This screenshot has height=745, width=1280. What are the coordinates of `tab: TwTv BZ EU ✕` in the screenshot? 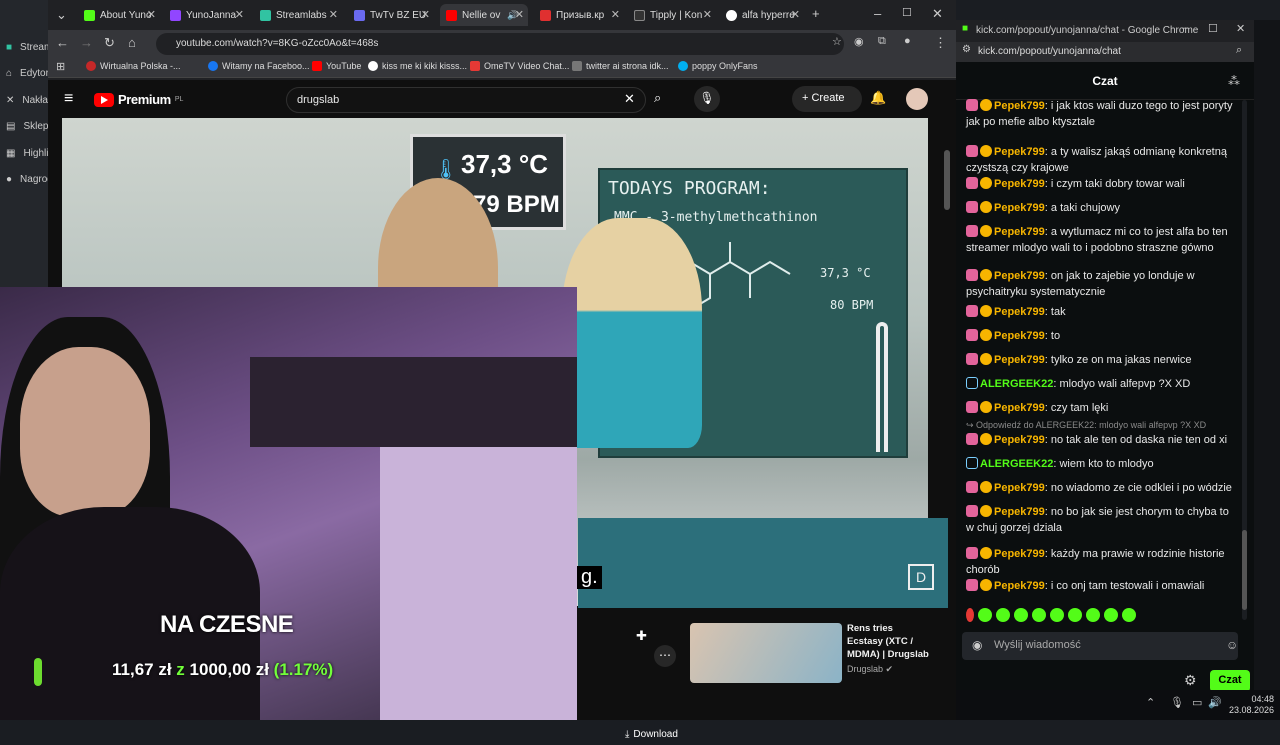 It's located at (391, 15).